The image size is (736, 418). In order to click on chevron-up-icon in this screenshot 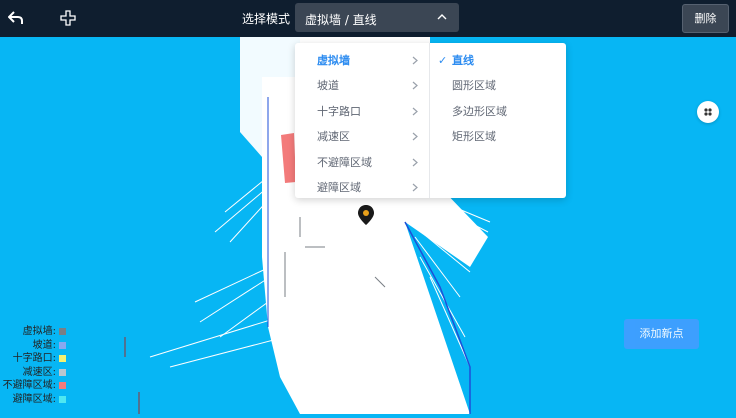, I will do `click(442, 17)`.